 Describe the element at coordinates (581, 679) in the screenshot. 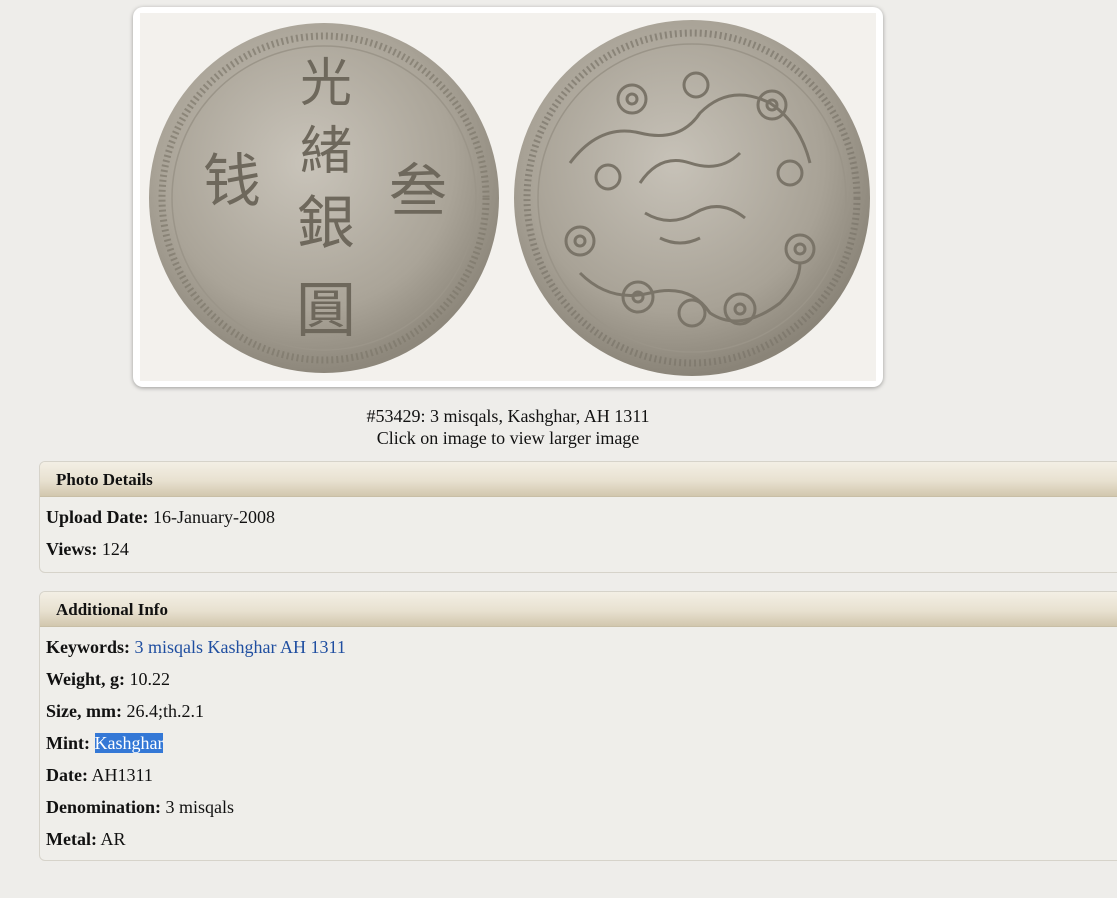

I see `weight-row: Weight, g: 10.22` at that location.